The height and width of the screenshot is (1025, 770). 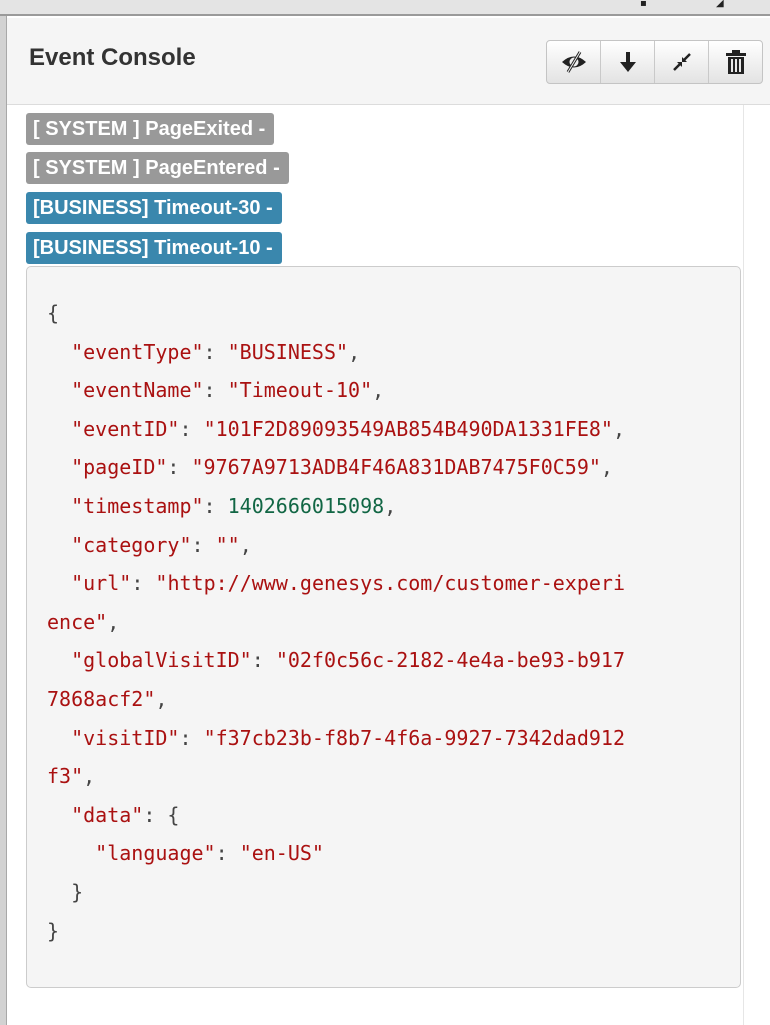 I want to click on json-key: "pageID", so click(x=119, y=467).